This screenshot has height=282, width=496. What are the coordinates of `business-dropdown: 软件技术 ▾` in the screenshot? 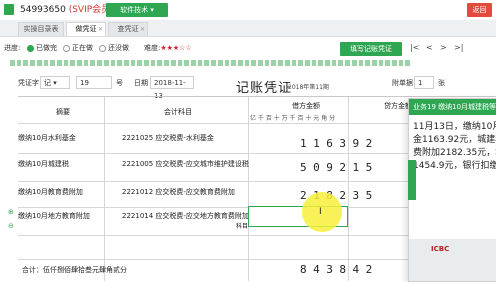 It's located at (137, 10).